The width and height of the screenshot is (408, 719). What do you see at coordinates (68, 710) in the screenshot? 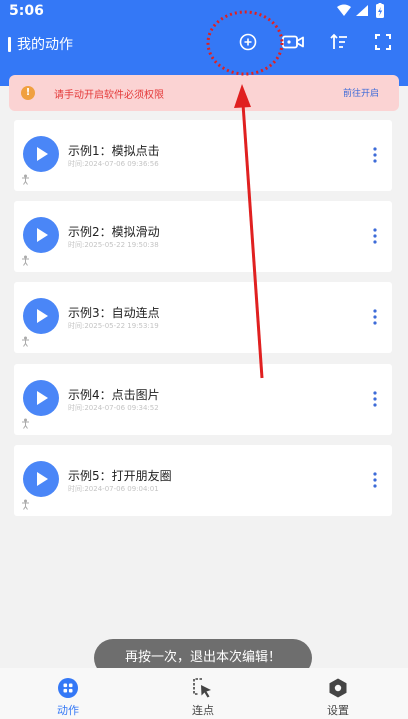
I see `nav-label: 动作` at bounding box center [68, 710].